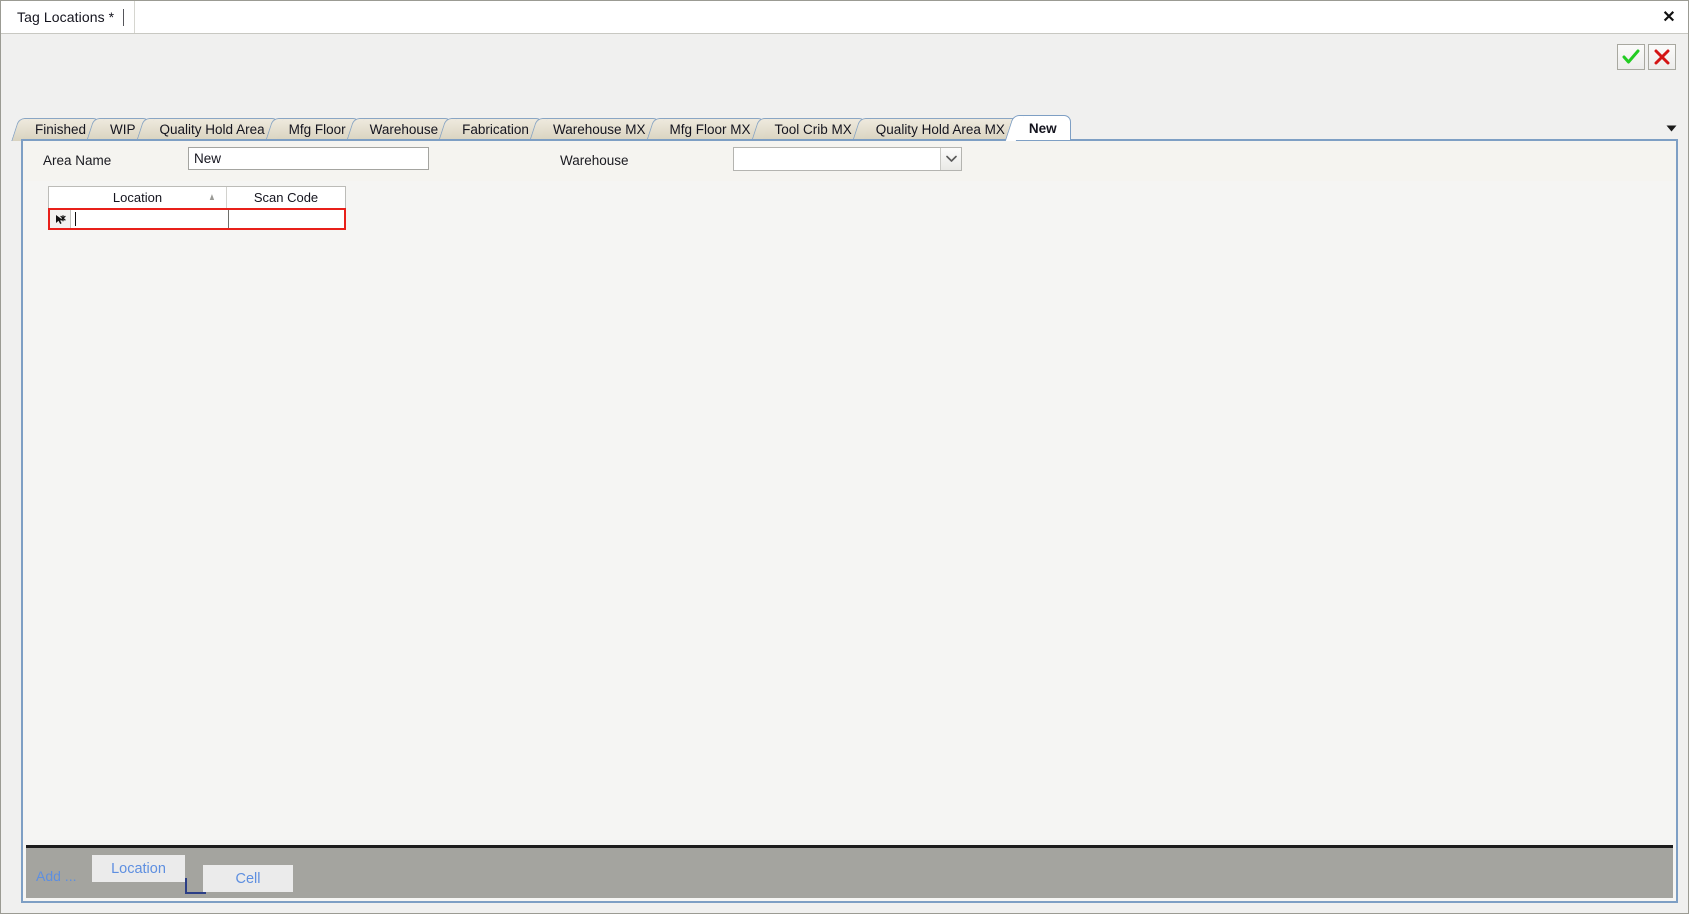 This screenshot has width=1689, height=914. What do you see at coordinates (837, 159) in the screenshot?
I see `warehouse-input` at bounding box center [837, 159].